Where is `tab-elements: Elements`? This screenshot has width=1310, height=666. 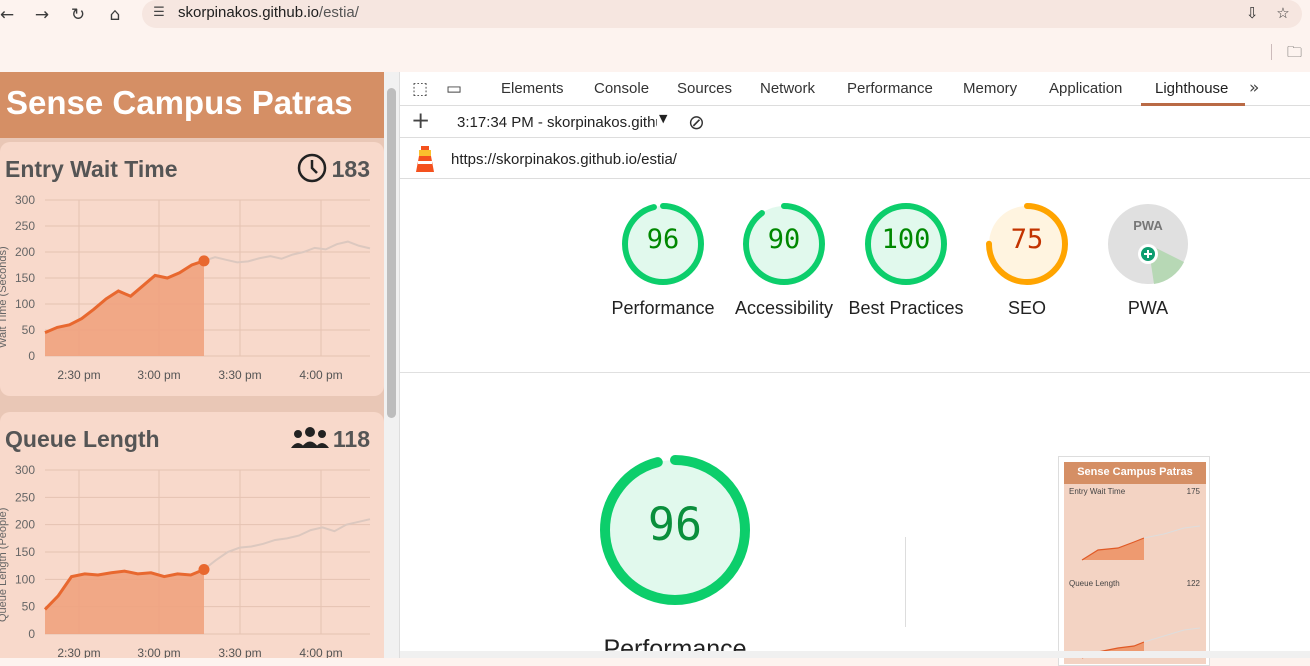 tab-elements: Elements is located at coordinates (532, 88).